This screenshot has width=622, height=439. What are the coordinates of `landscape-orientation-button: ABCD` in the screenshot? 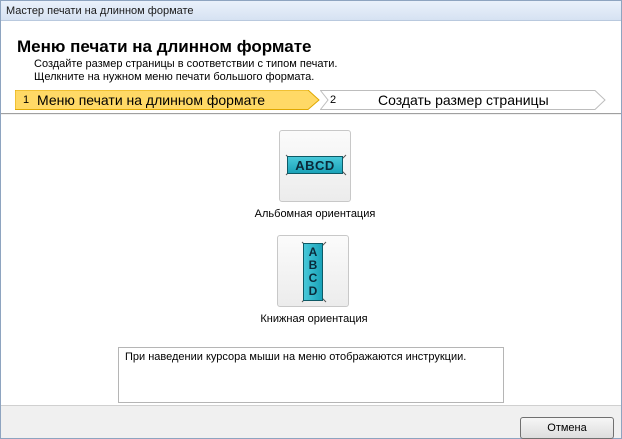 It's located at (315, 166).